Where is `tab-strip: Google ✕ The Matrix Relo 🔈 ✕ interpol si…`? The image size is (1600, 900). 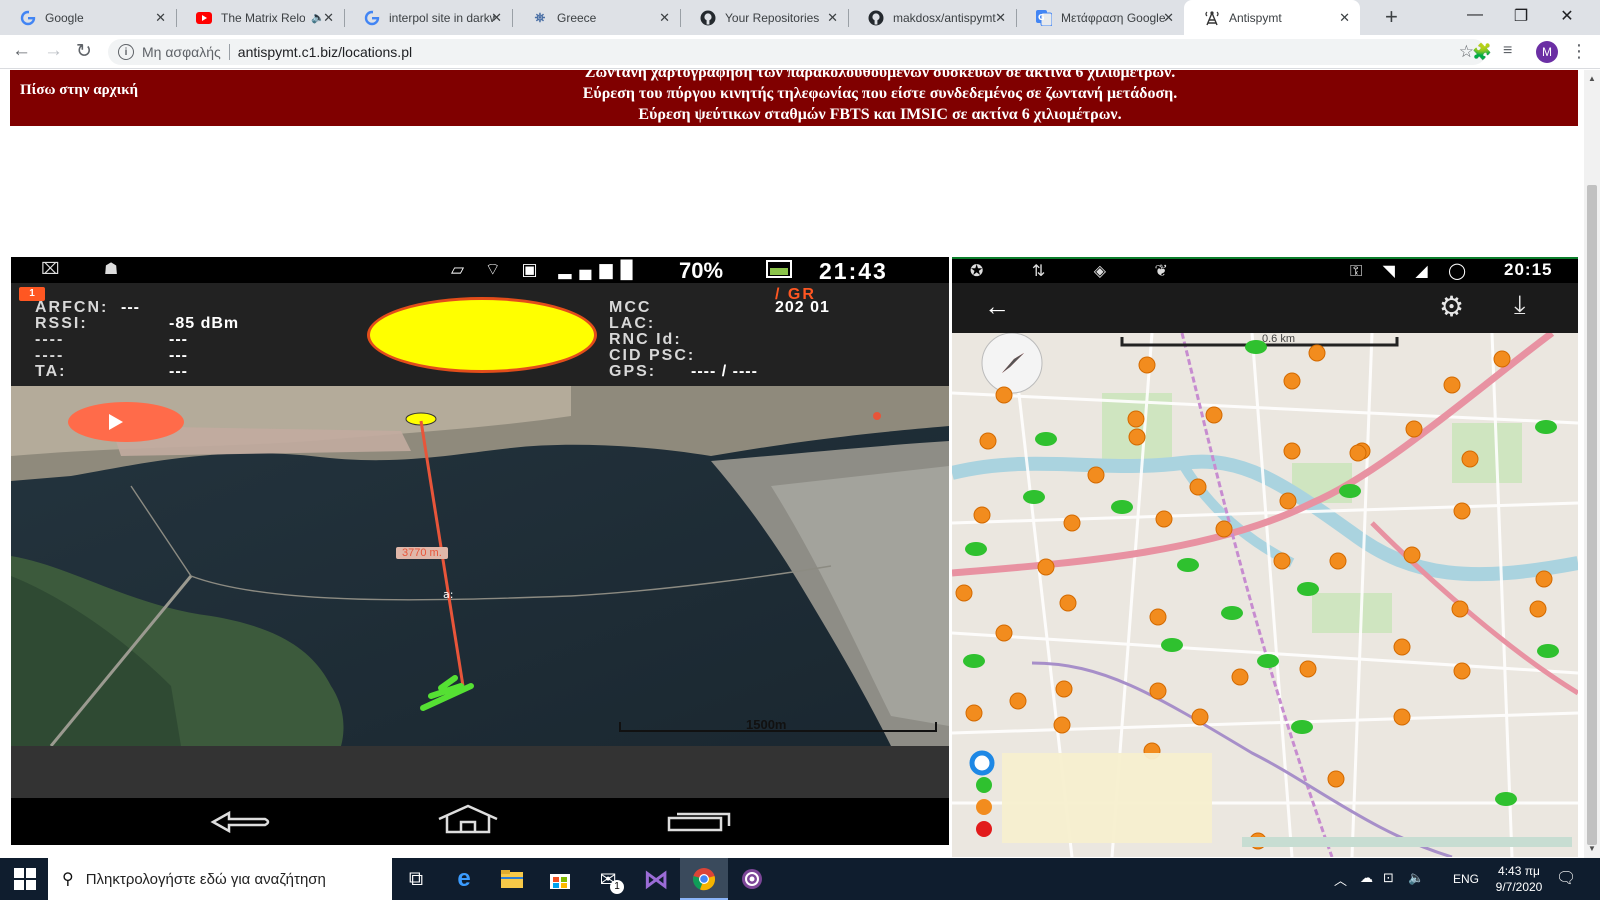 tab-strip: Google ✕ The Matrix Relo 🔈 ✕ interpol si… is located at coordinates (800, 17).